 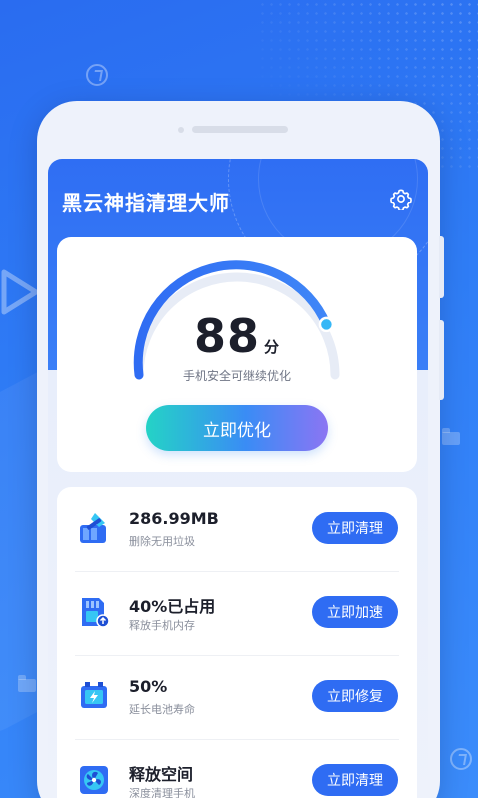 What do you see at coordinates (96, 613) in the screenshot?
I see `memory-card-icon` at bounding box center [96, 613].